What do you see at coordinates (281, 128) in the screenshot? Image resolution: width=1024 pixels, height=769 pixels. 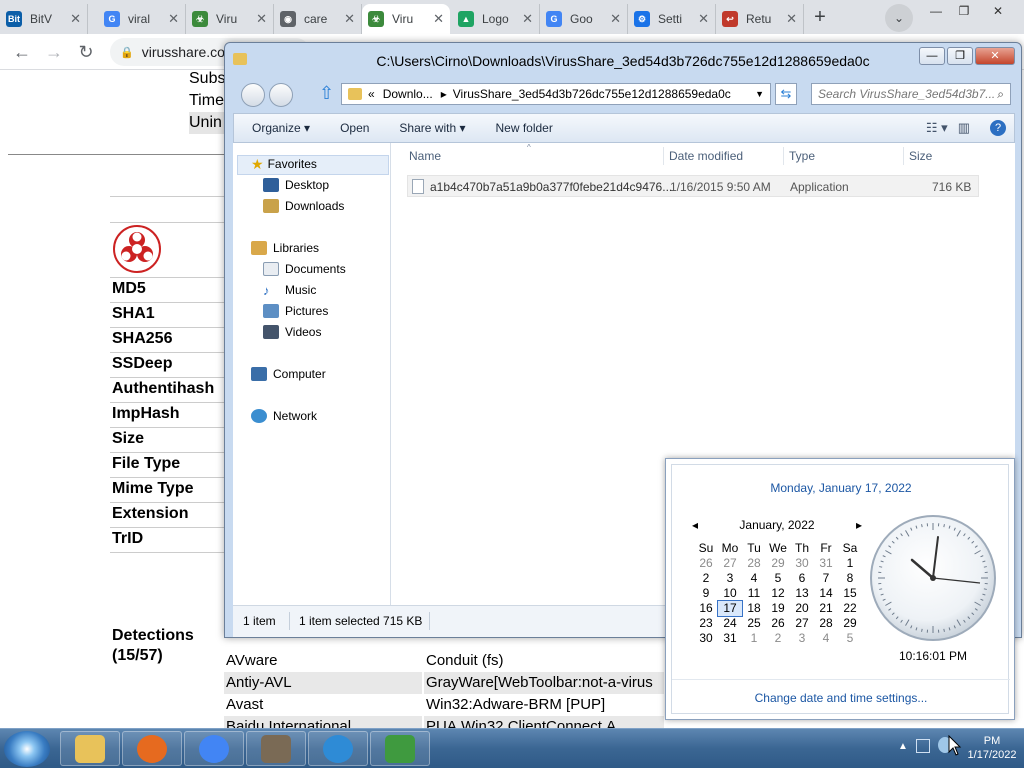 I see `organize-button: Organize ▾` at bounding box center [281, 128].